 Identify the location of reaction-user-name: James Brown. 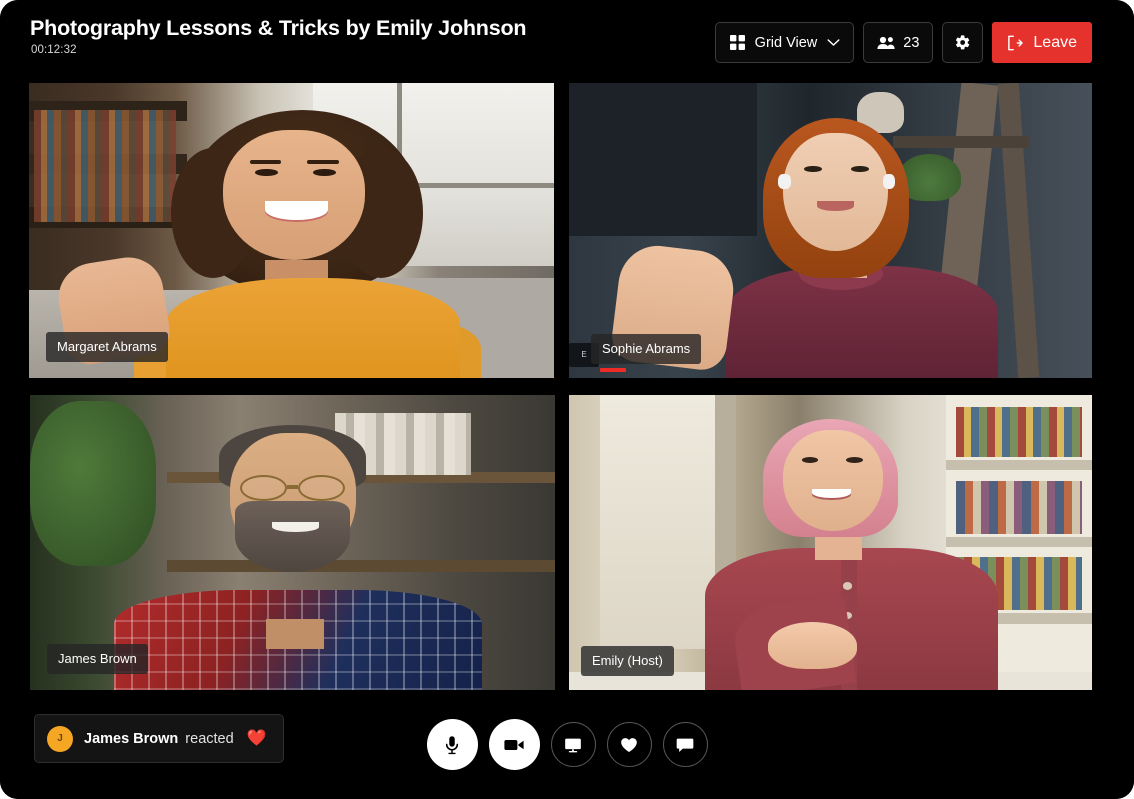
(131, 738).